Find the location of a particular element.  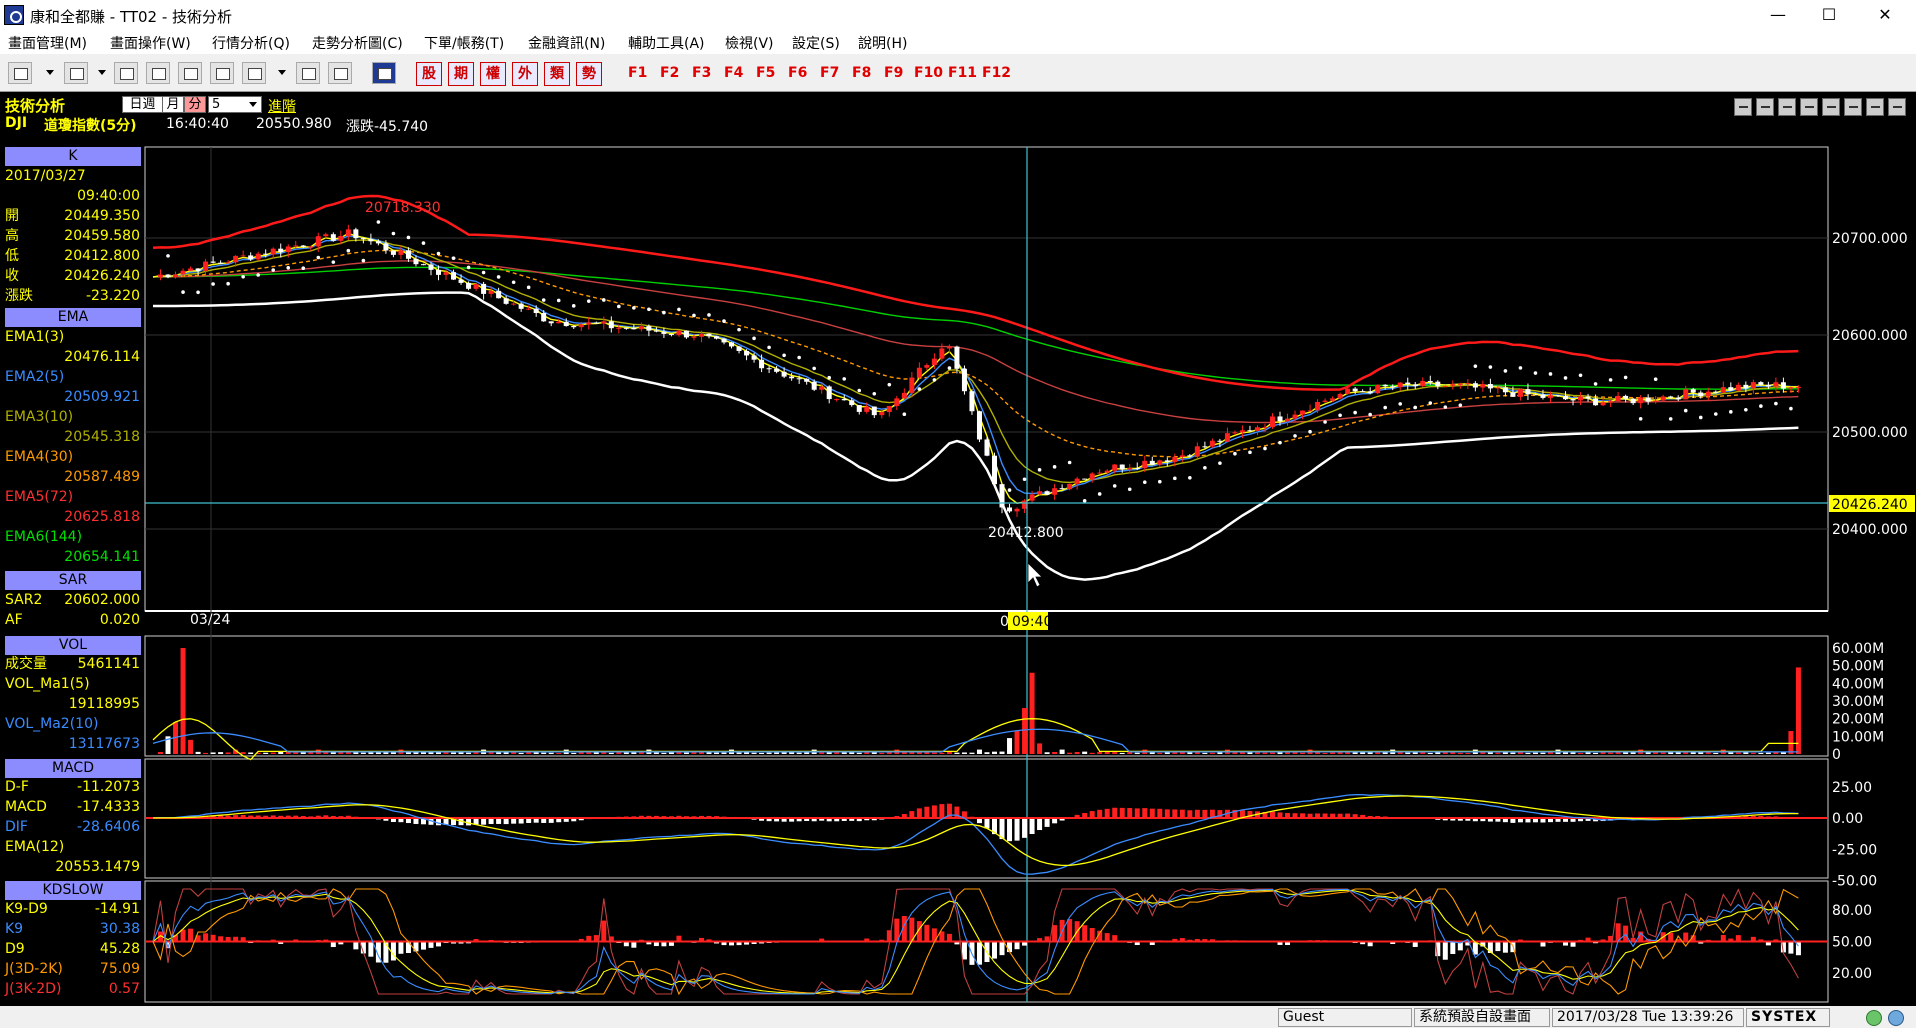

macd-value: -17.4333 is located at coordinates (108, 807).